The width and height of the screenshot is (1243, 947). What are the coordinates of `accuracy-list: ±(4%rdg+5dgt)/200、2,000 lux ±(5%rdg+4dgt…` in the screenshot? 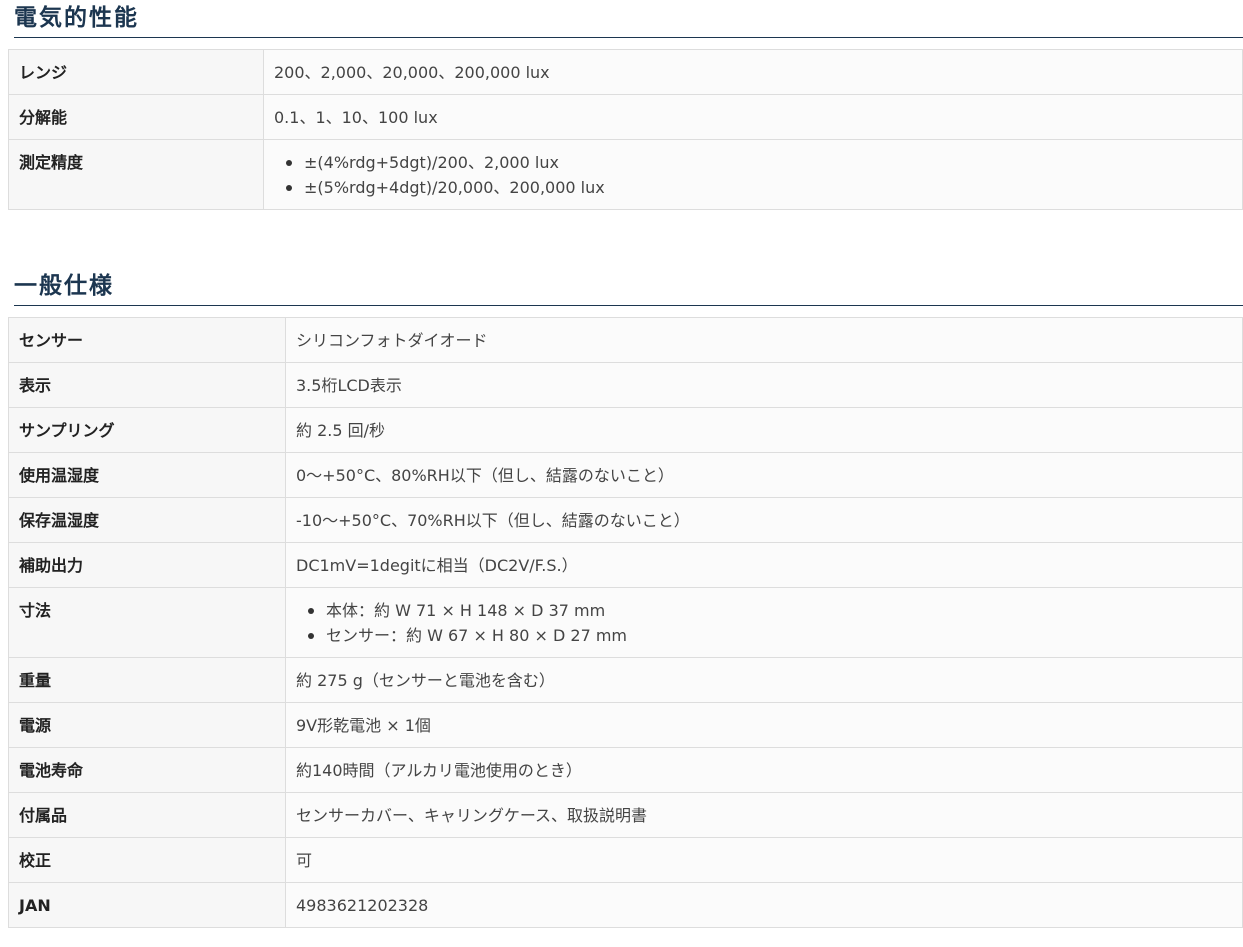 It's located at (753, 175).